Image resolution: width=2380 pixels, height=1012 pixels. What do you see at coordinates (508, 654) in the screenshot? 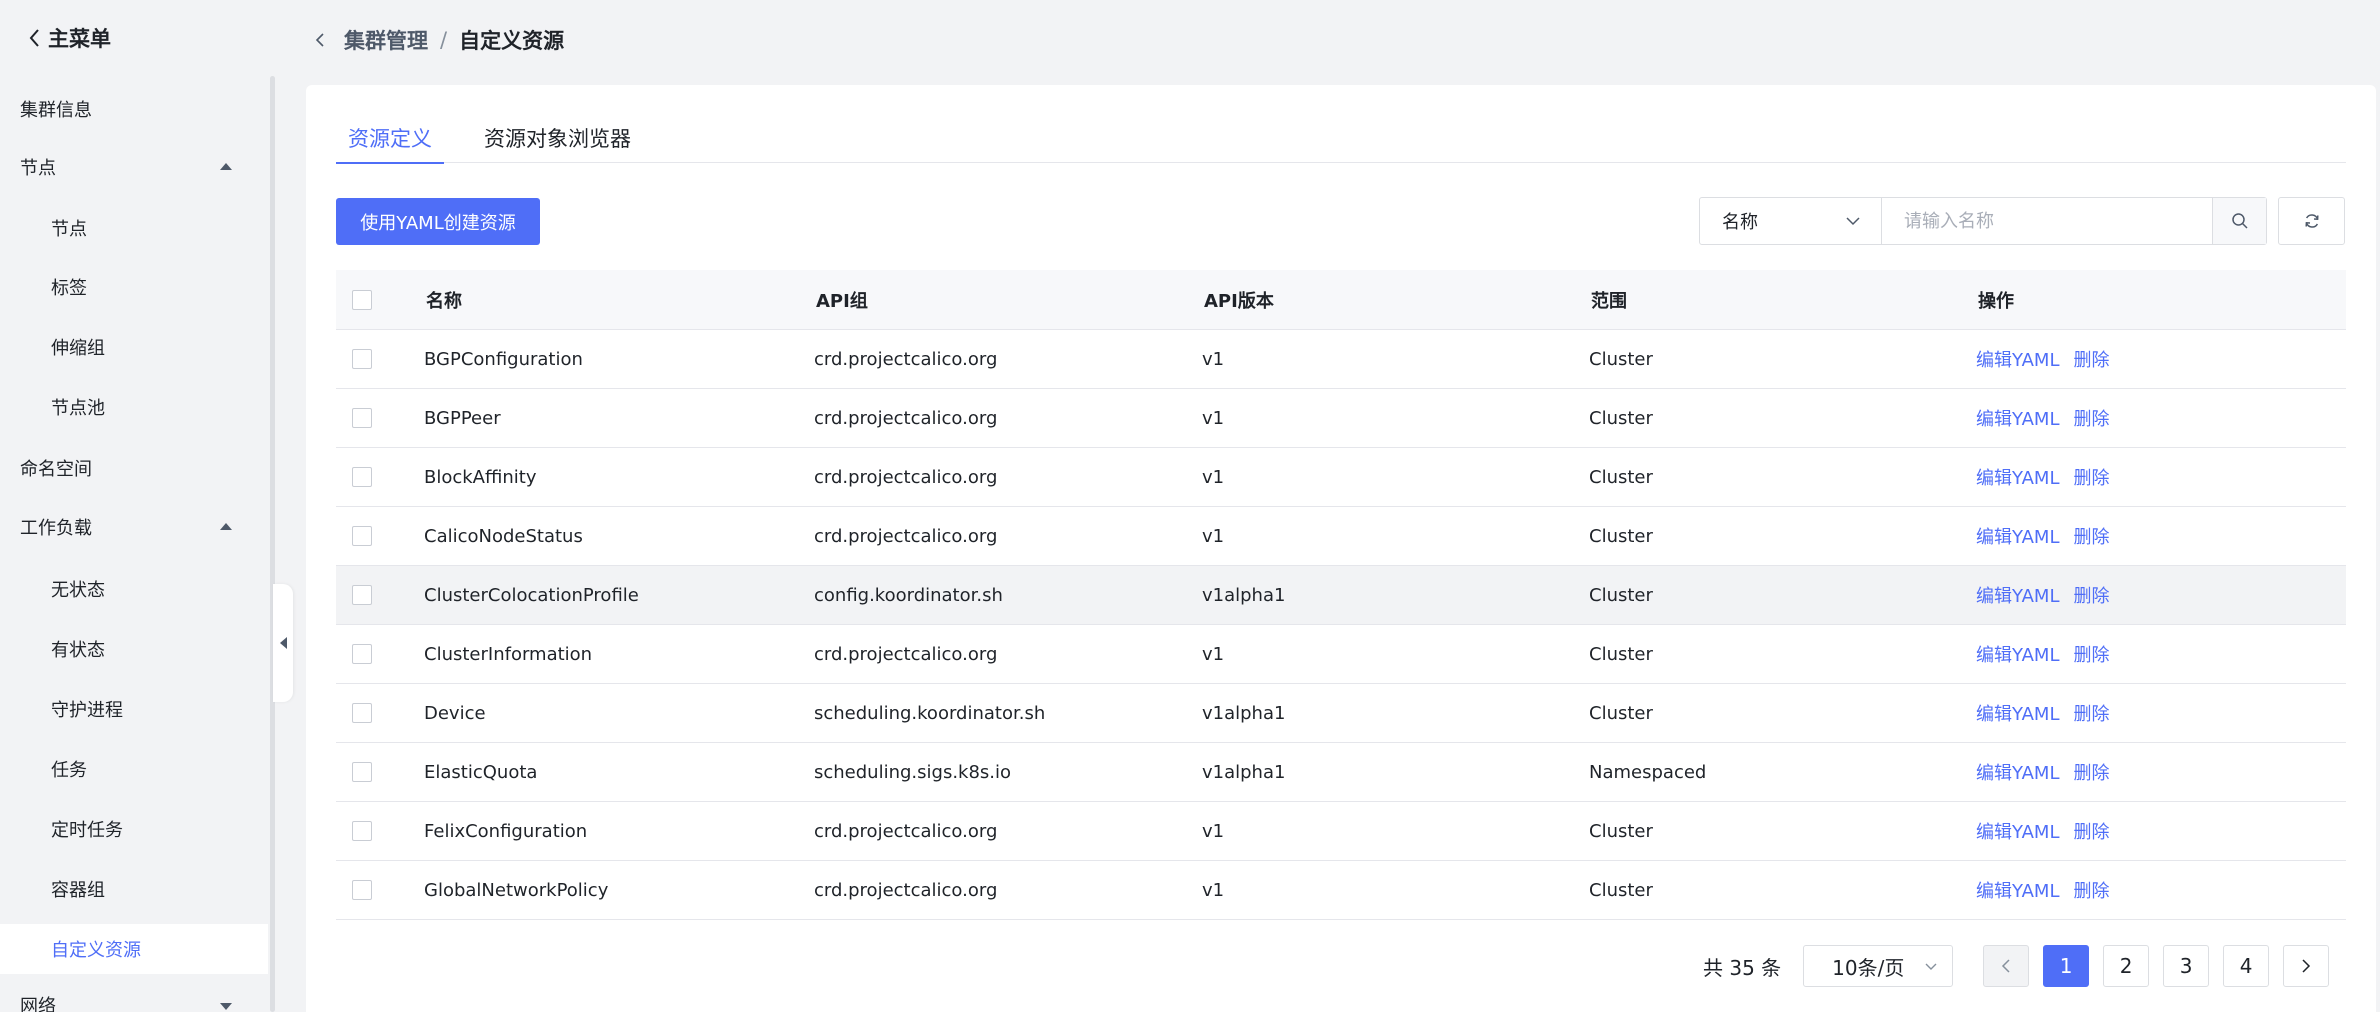
I see `cell-name: ClusterInformation` at bounding box center [508, 654].